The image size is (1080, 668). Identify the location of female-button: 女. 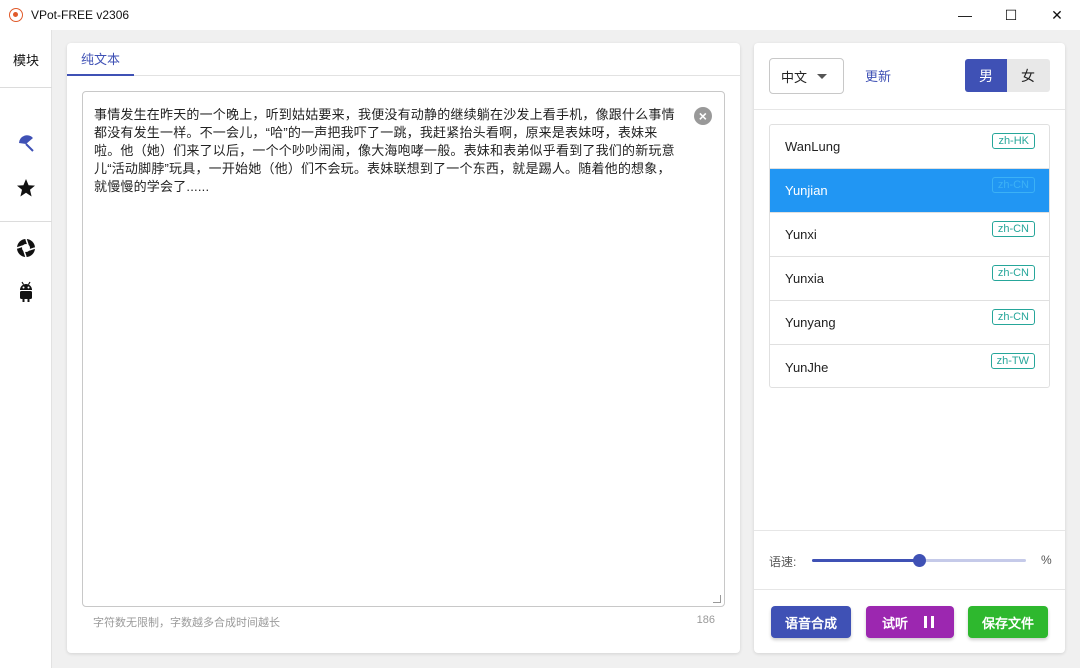
(1028, 75).